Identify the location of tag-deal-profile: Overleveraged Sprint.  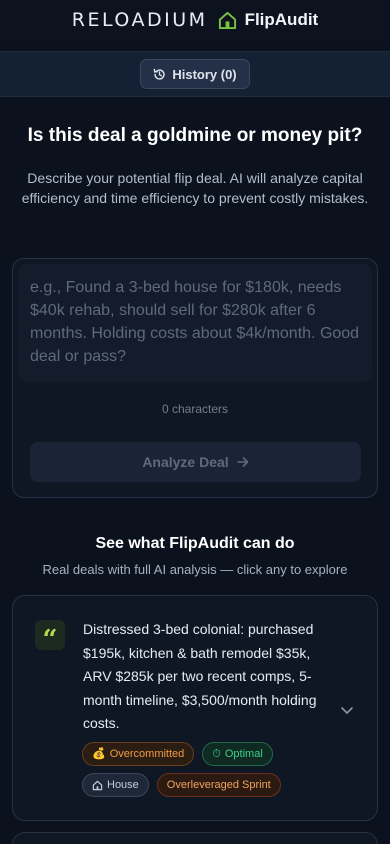
(218, 785).